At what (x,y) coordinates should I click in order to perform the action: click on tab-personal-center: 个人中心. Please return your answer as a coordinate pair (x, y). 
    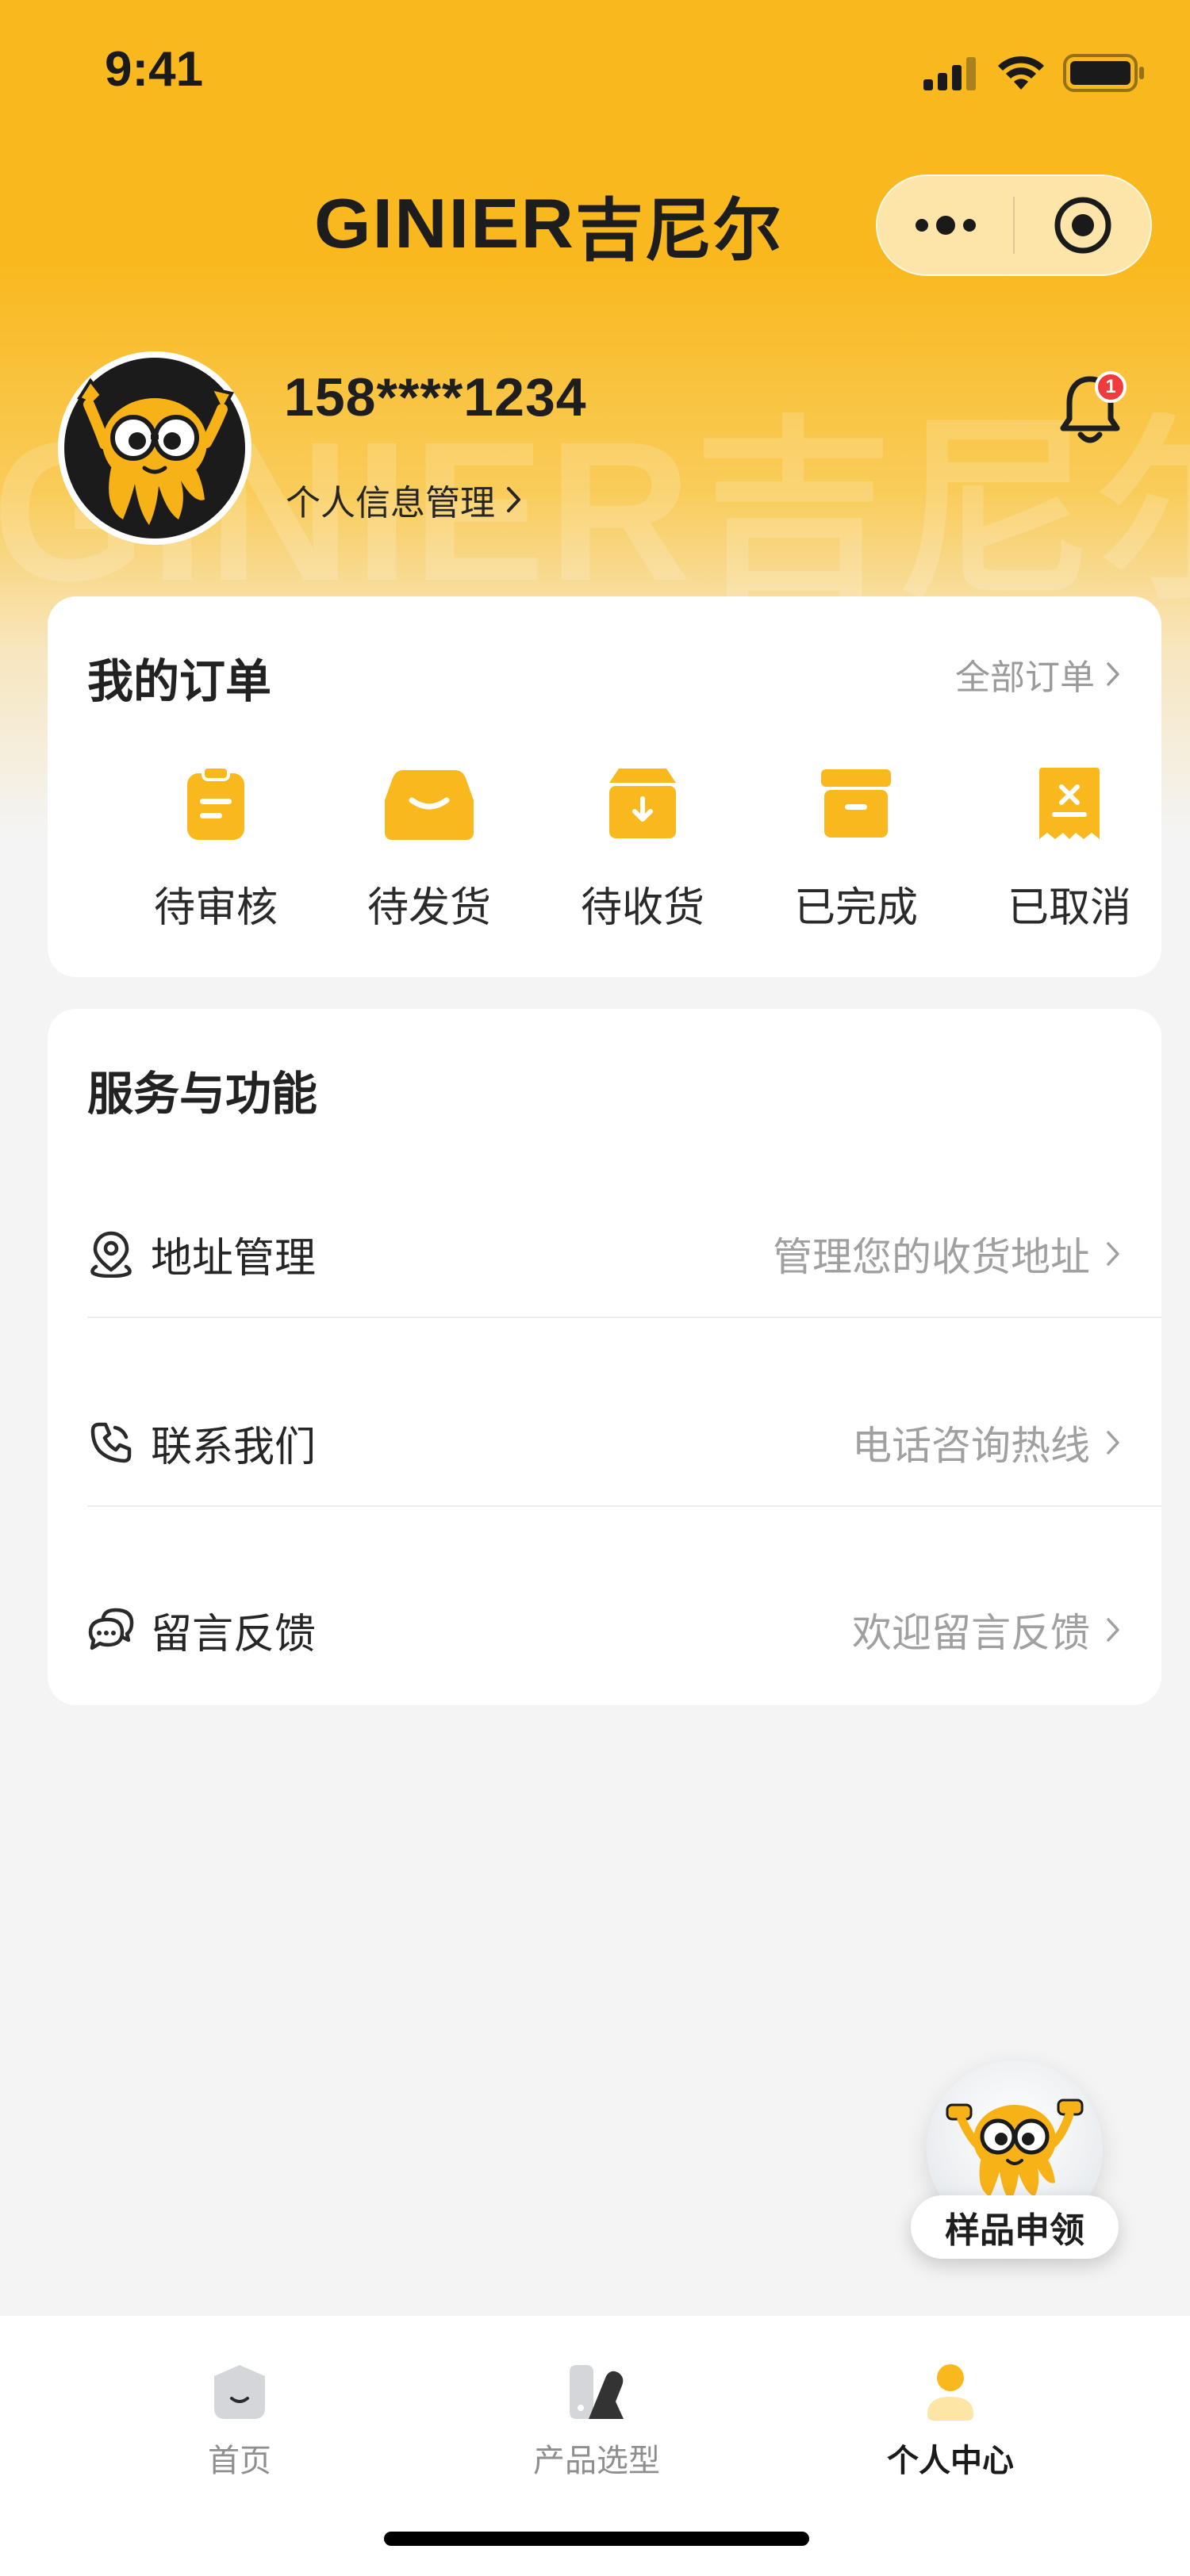
    Looking at the image, I should click on (950, 2421).